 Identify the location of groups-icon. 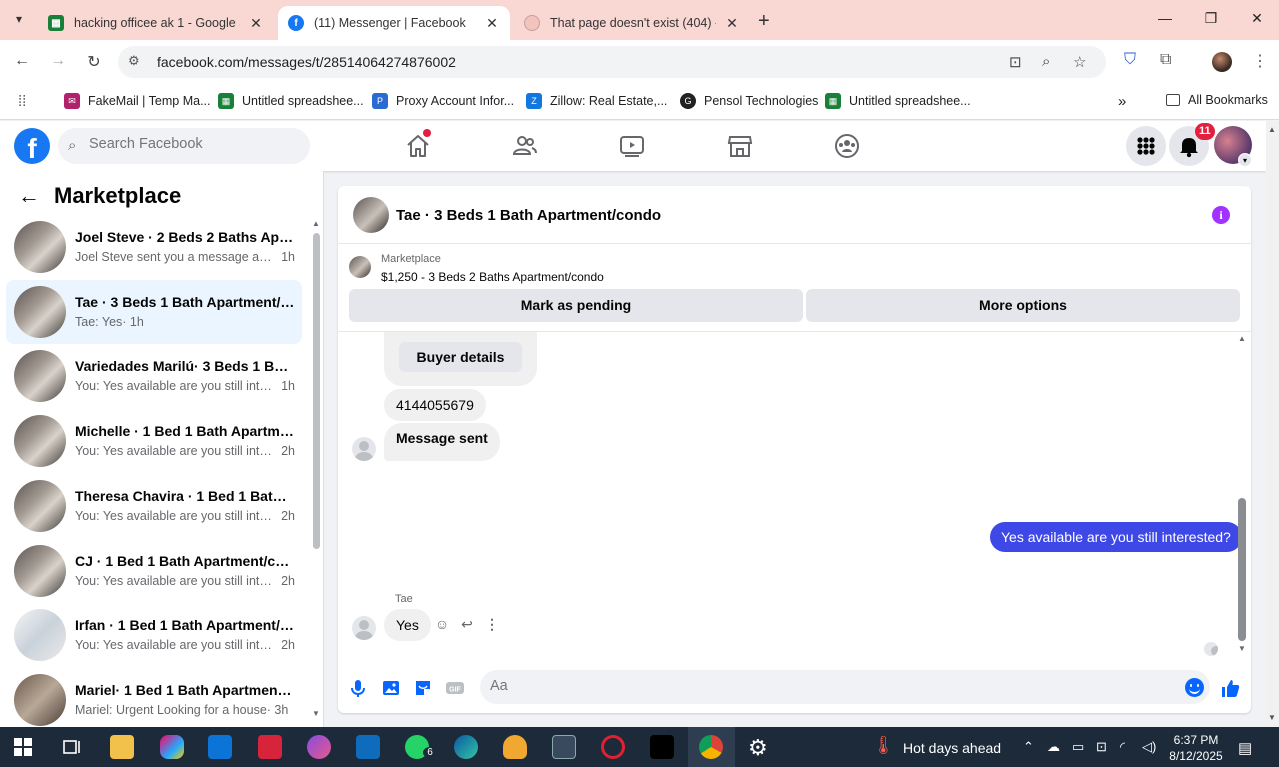
(847, 146).